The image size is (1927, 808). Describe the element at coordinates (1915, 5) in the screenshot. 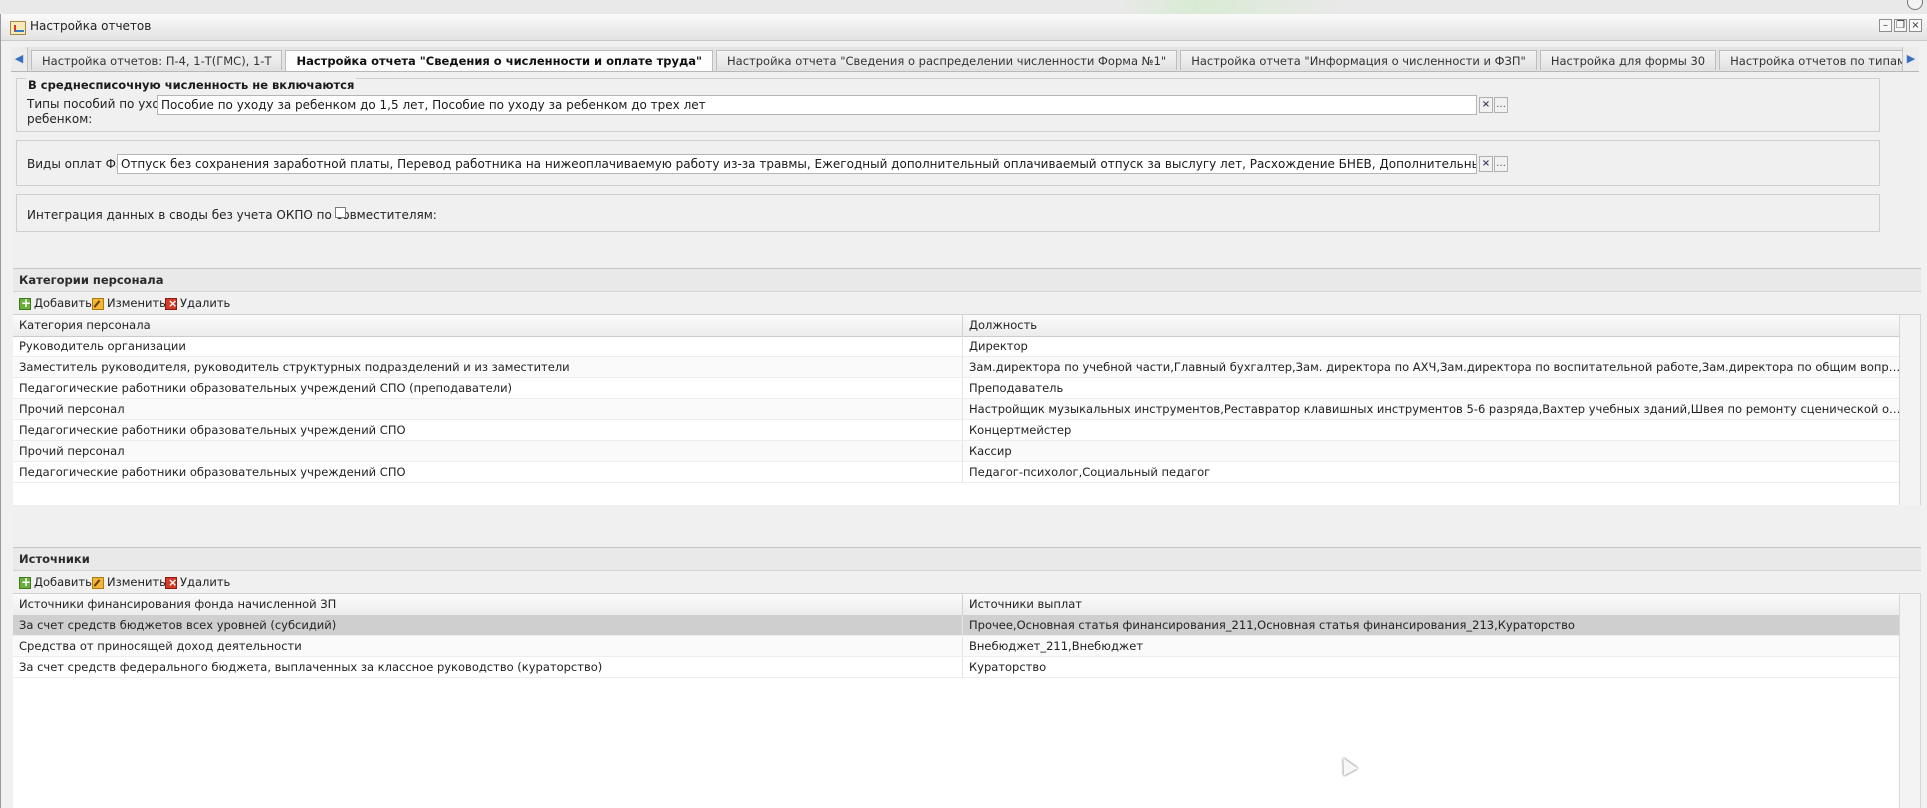

I see `close-circle-icon` at that location.